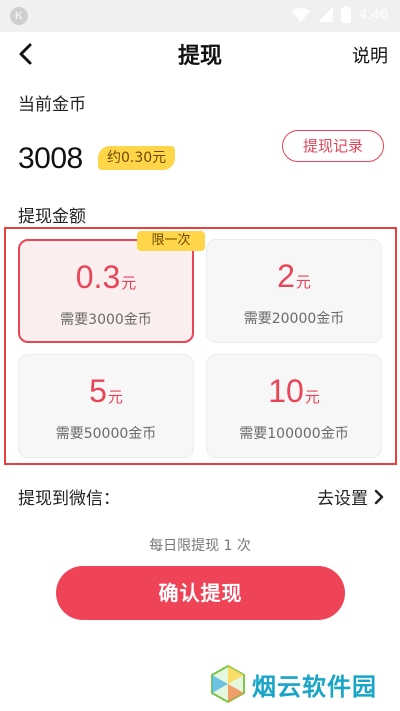 This screenshot has width=400, height=711. I want to click on help-link: 说明, so click(370, 55).